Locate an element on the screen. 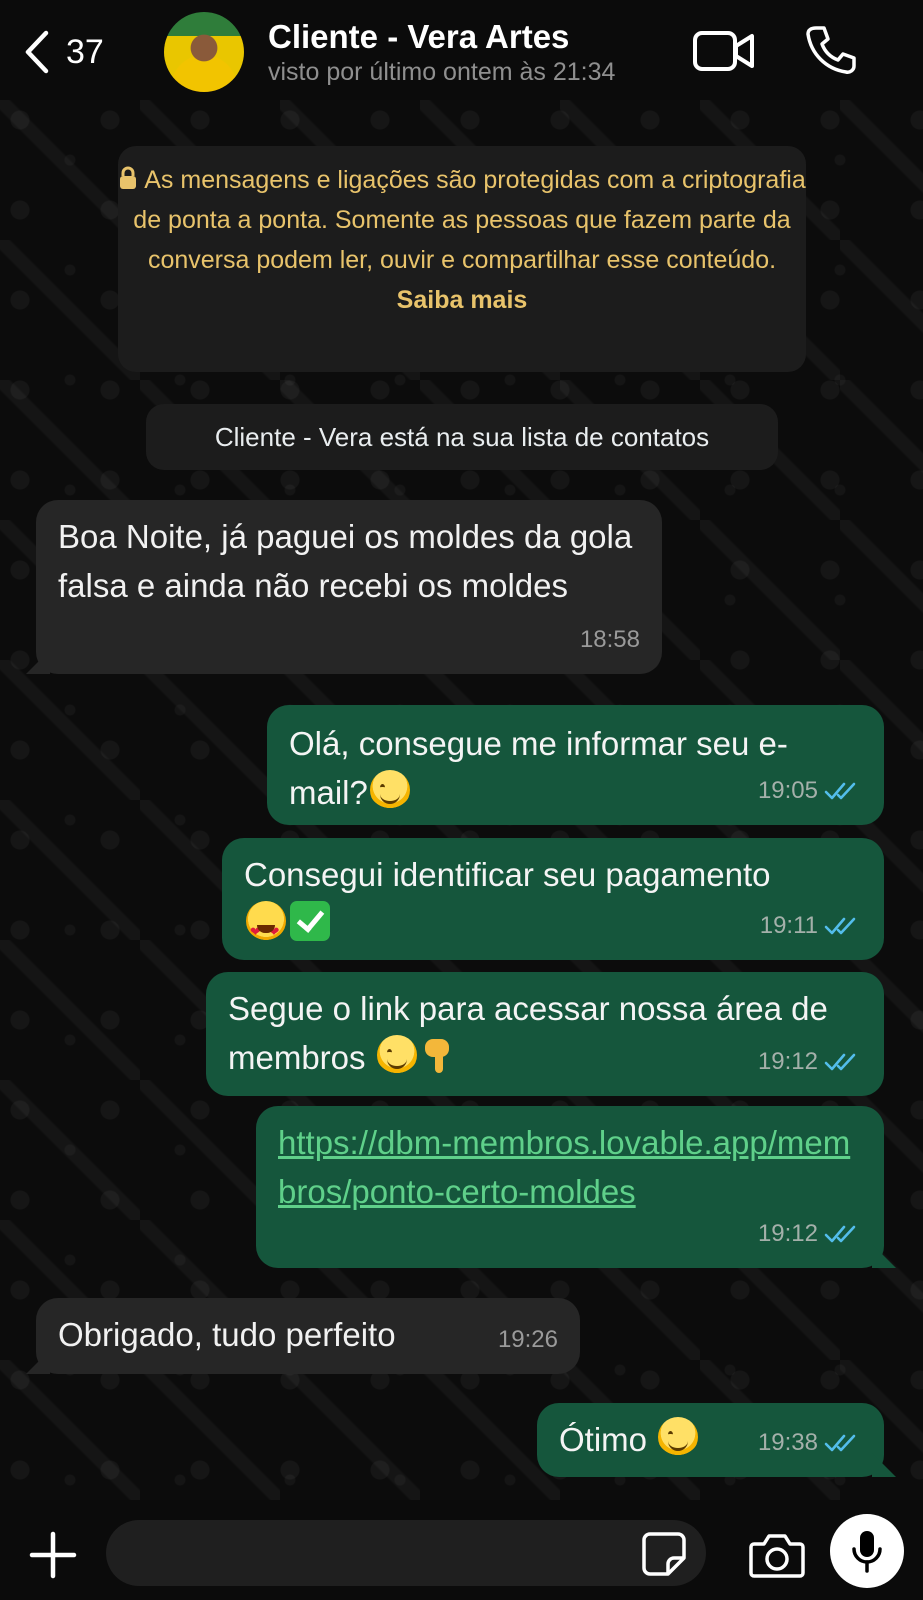 The height and width of the screenshot is (1600, 923). video-camera-icon is located at coordinates (723, 51).